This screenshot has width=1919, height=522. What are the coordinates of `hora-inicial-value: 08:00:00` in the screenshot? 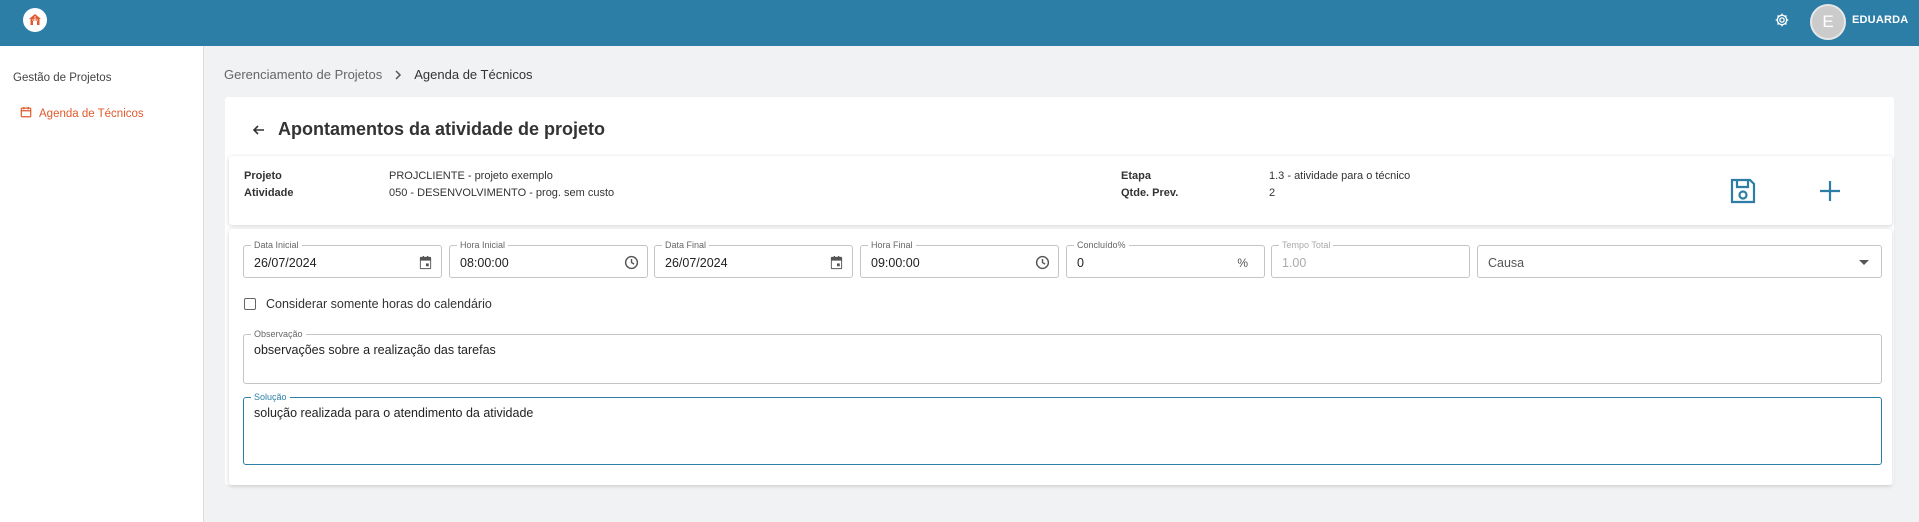 It's located at (484, 263).